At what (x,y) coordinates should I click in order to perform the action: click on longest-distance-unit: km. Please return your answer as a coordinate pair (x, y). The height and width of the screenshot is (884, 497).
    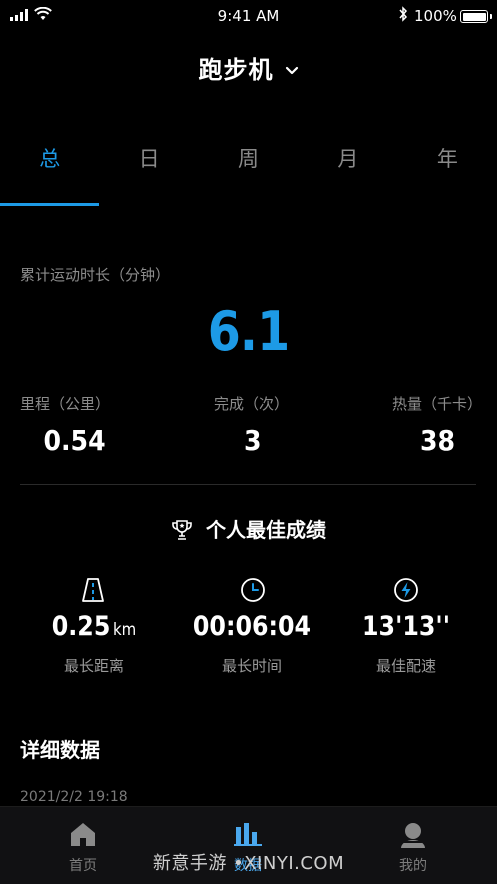
    Looking at the image, I should click on (125, 630).